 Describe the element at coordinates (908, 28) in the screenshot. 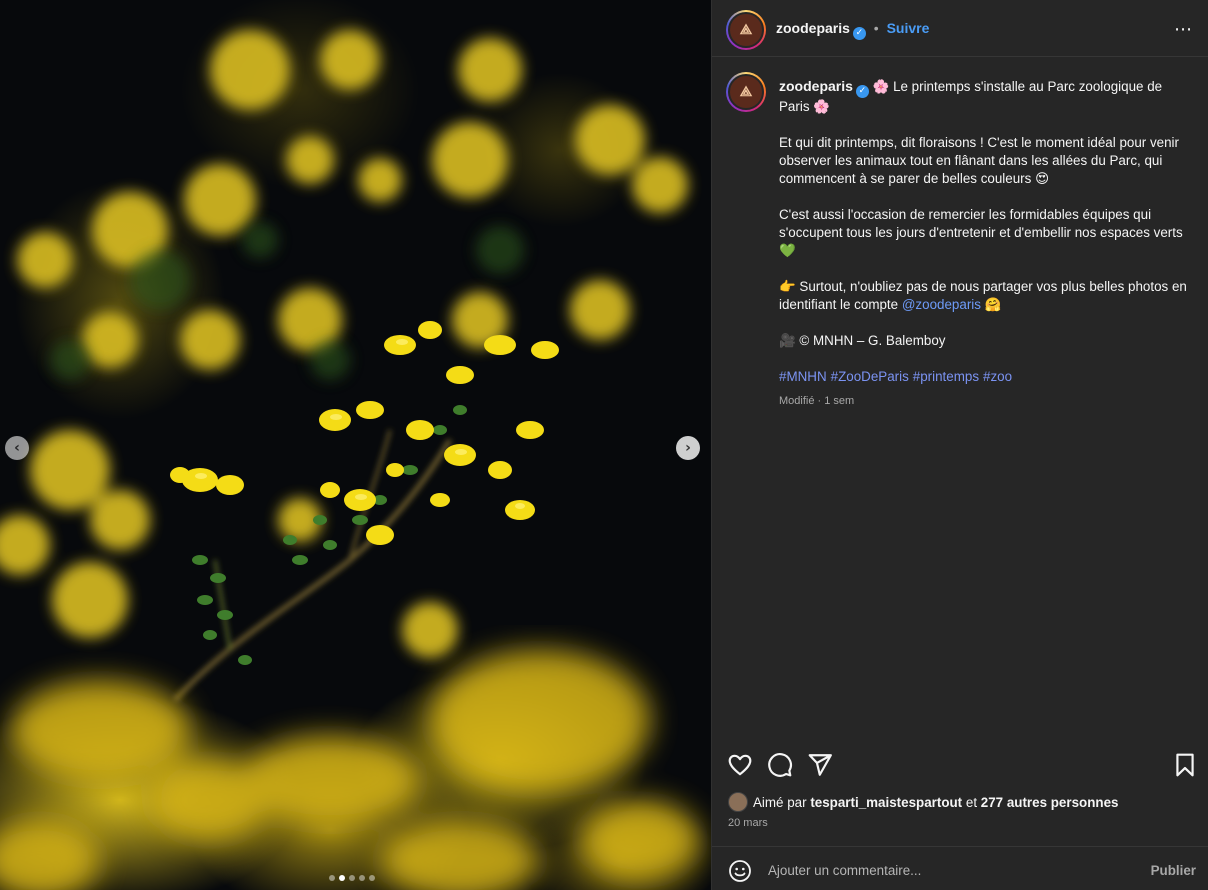

I see `follow-button: Suivre` at that location.